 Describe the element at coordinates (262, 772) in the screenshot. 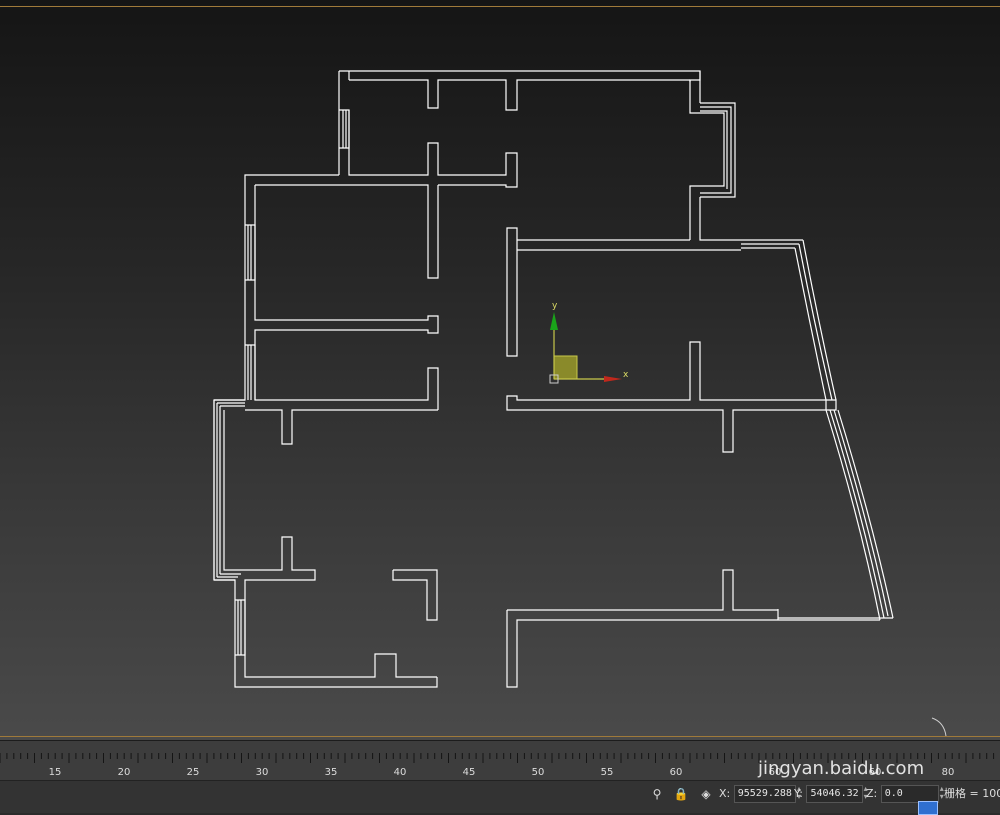

I see `timeline-tick-label: 30` at that location.